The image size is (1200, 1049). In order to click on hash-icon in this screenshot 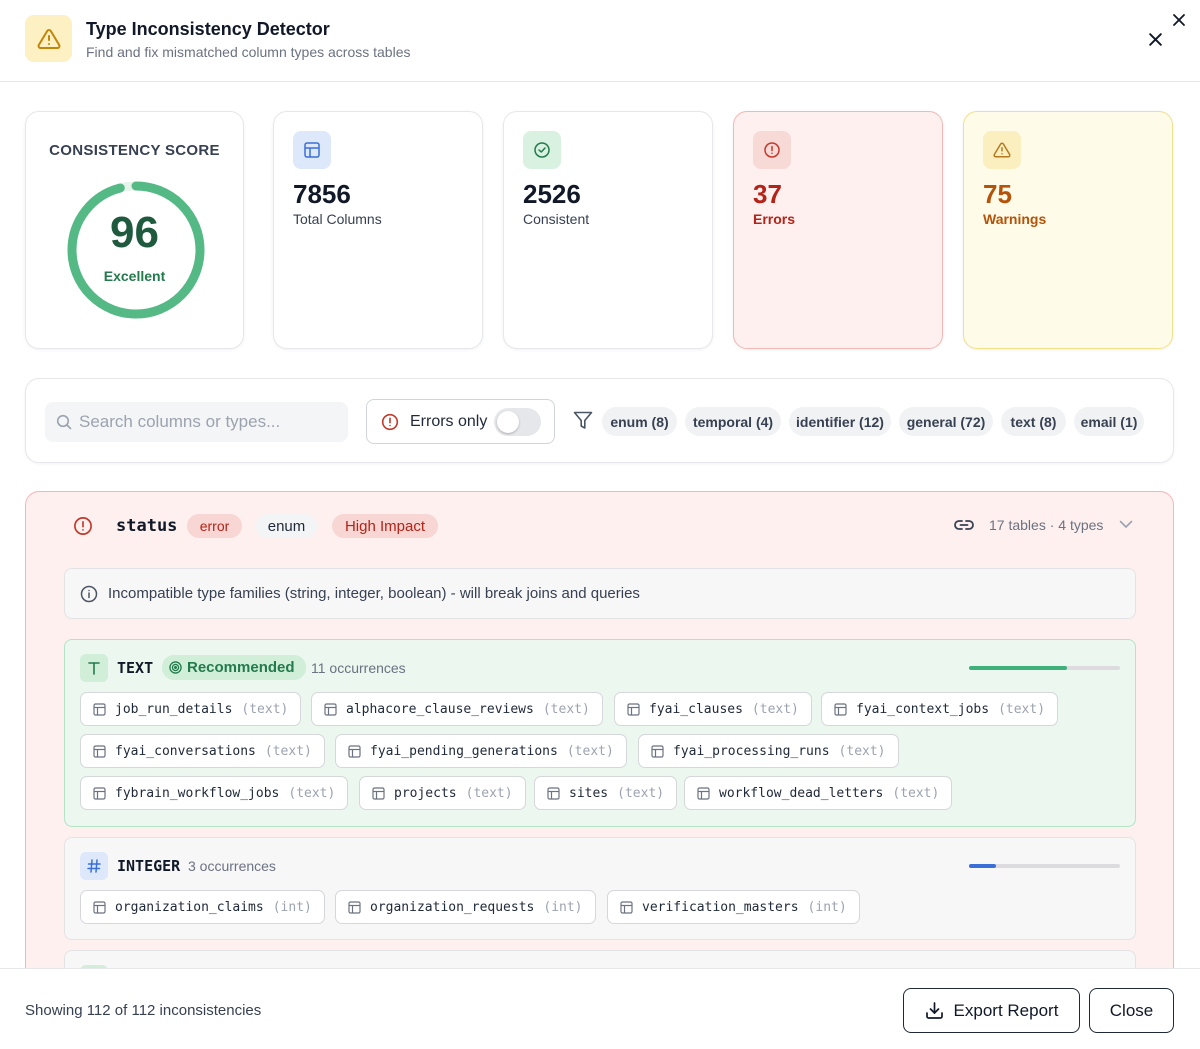, I will do `click(94, 866)`.